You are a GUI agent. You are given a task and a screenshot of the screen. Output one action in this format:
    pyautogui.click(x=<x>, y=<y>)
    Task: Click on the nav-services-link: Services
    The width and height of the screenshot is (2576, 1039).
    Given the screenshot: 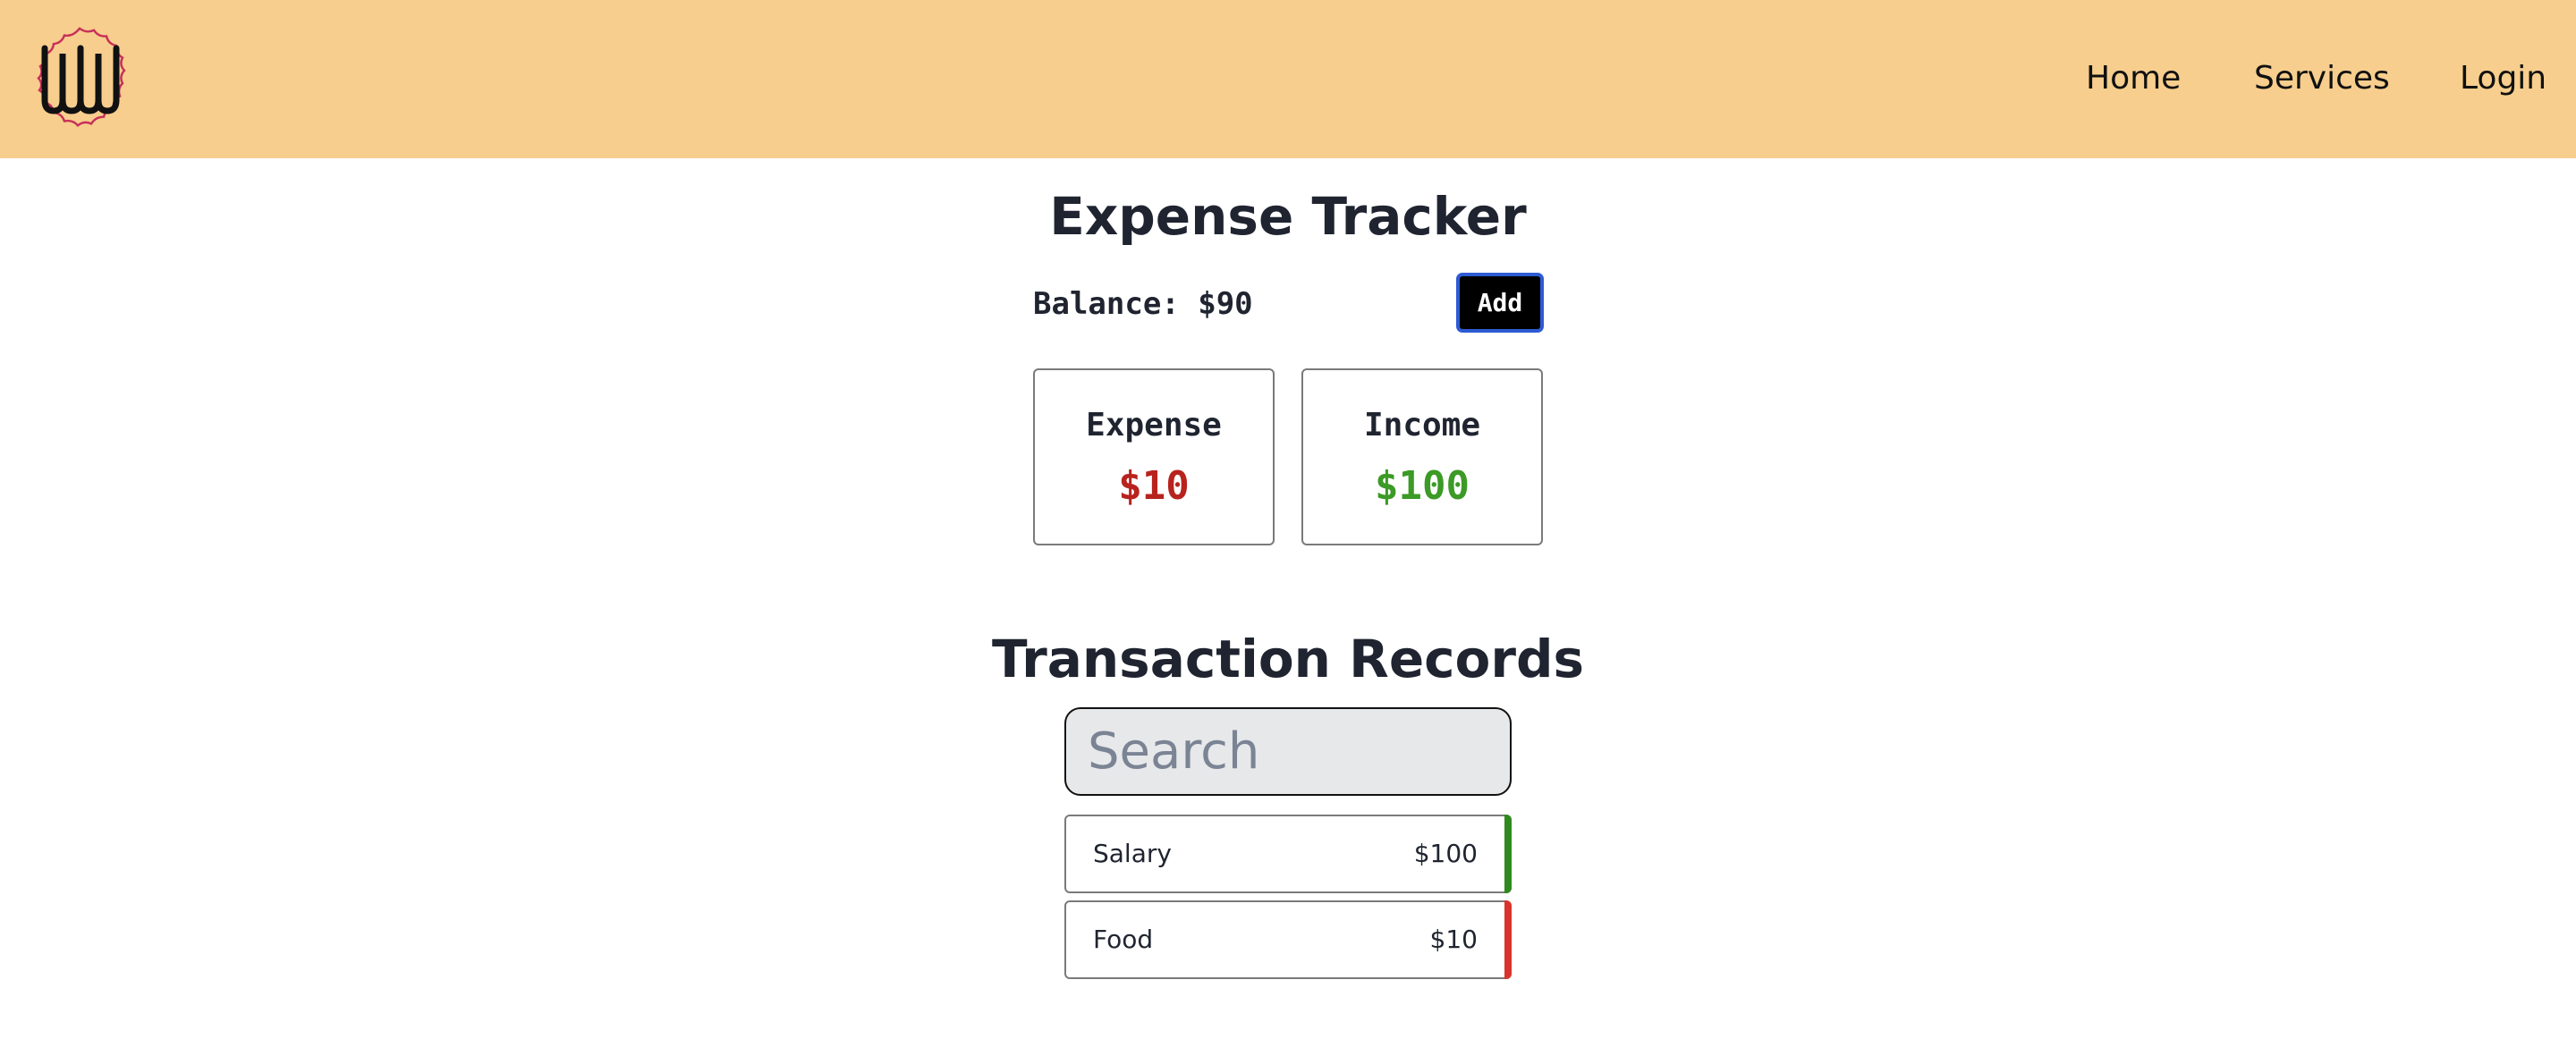 What is the action you would take?
    pyautogui.click(x=2322, y=79)
    